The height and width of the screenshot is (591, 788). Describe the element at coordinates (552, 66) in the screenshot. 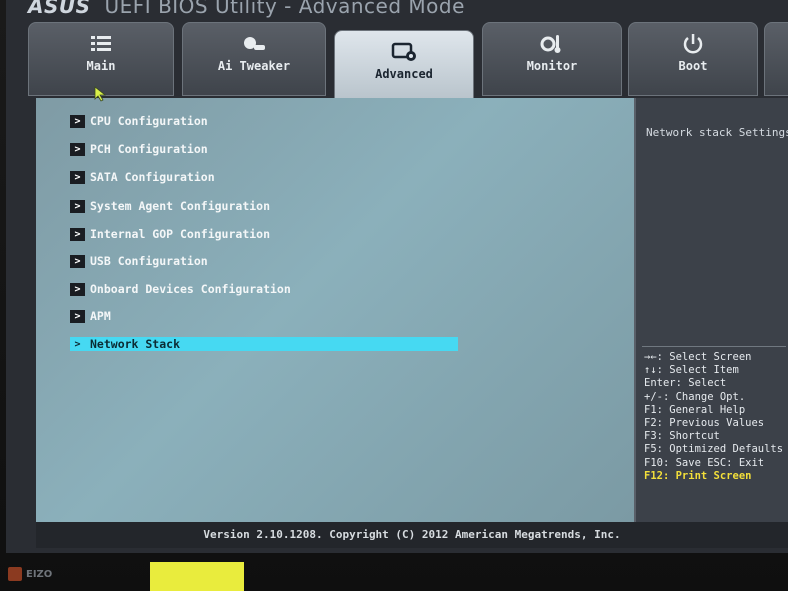

I see `tab-label: Monitor` at that location.